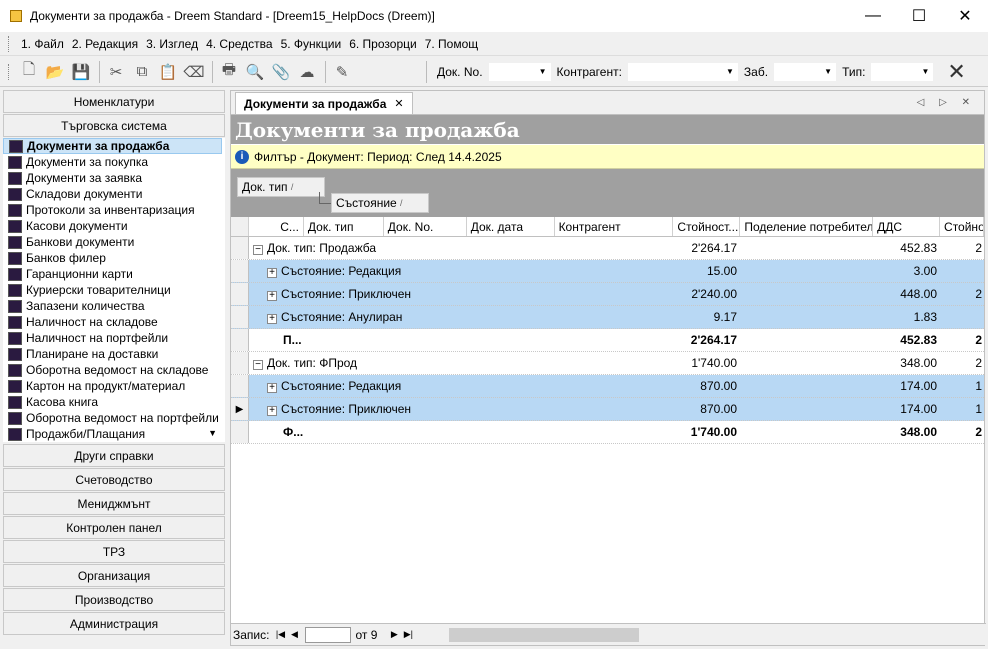 Image resolution: width=988 pixels, height=649 pixels. Describe the element at coordinates (114, 306) in the screenshot. I see `nav-item-reserved-quantities: Запазени количества` at that location.